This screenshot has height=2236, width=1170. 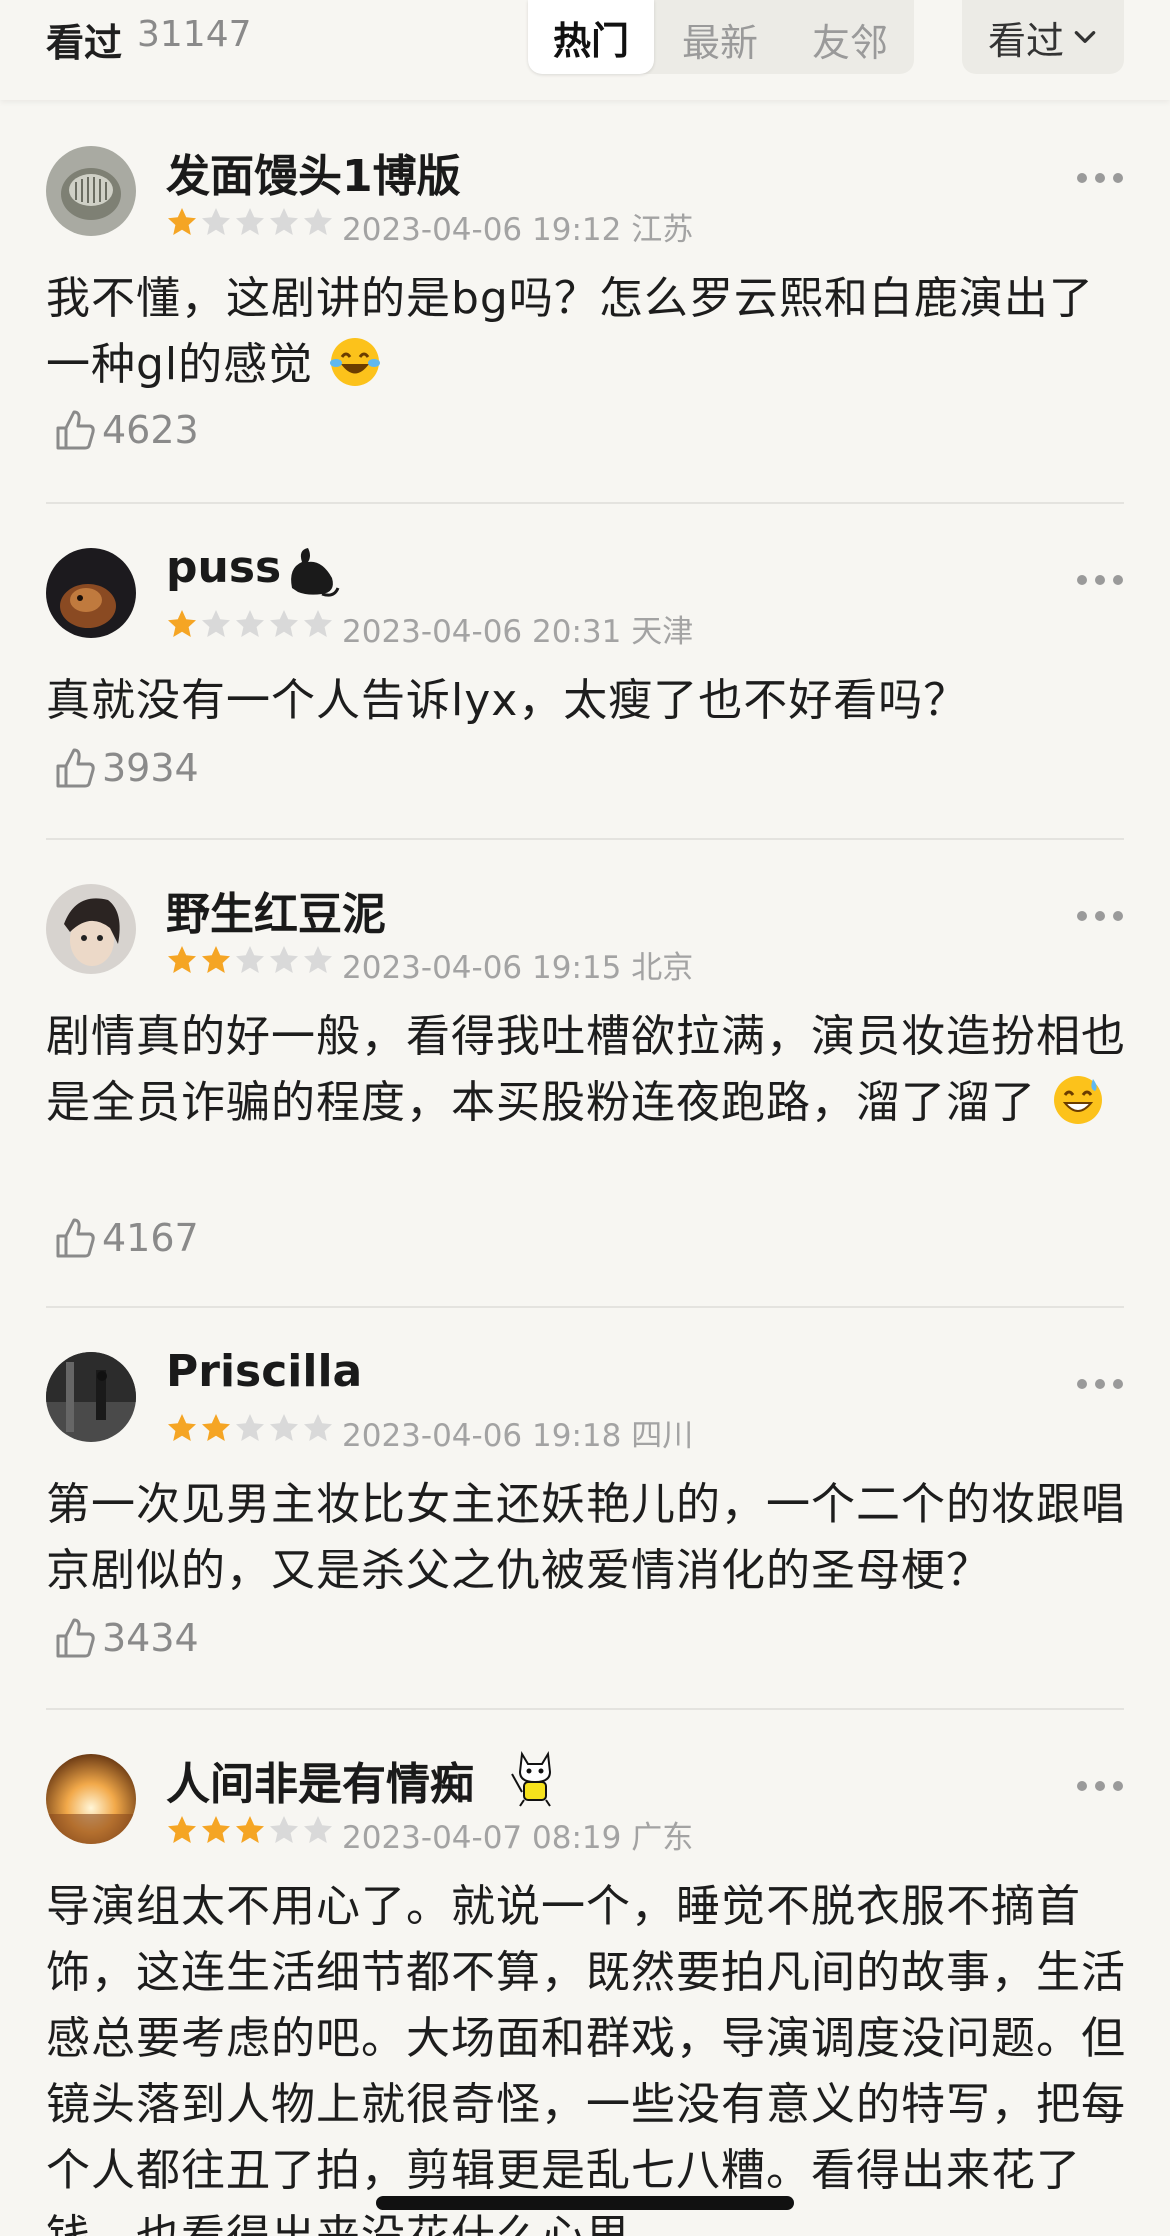 I want to click on like-button: 3934, so click(x=124, y=768).